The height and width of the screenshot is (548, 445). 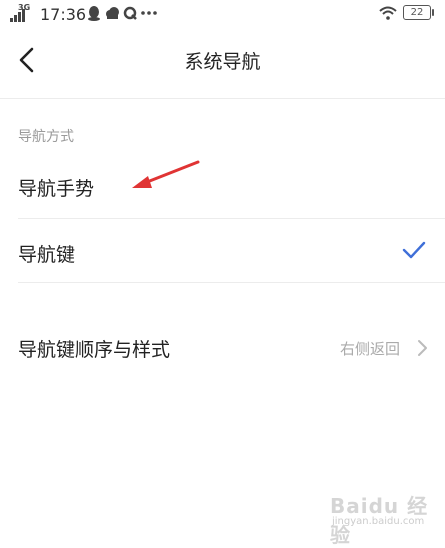 I want to click on watermark: Baidu 经验 jingyan.baidu.com, so click(x=377, y=517).